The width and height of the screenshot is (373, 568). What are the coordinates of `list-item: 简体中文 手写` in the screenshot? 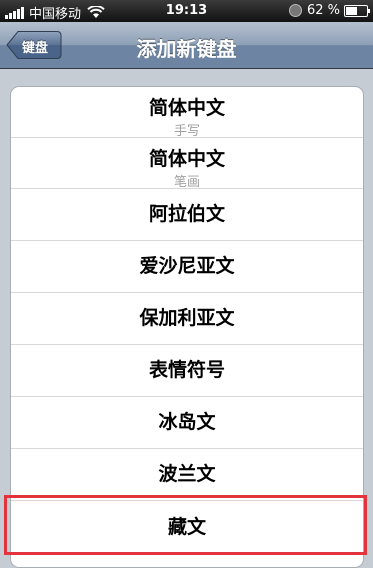 It's located at (187, 113).